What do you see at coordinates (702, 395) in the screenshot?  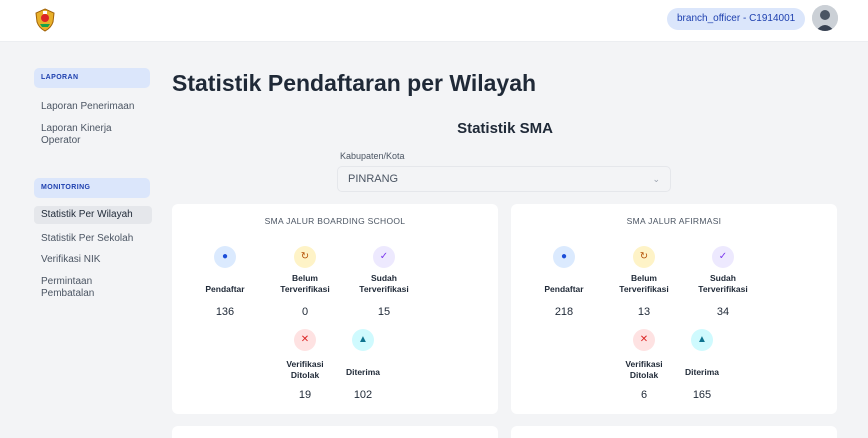 I see `stat-value: 165` at bounding box center [702, 395].